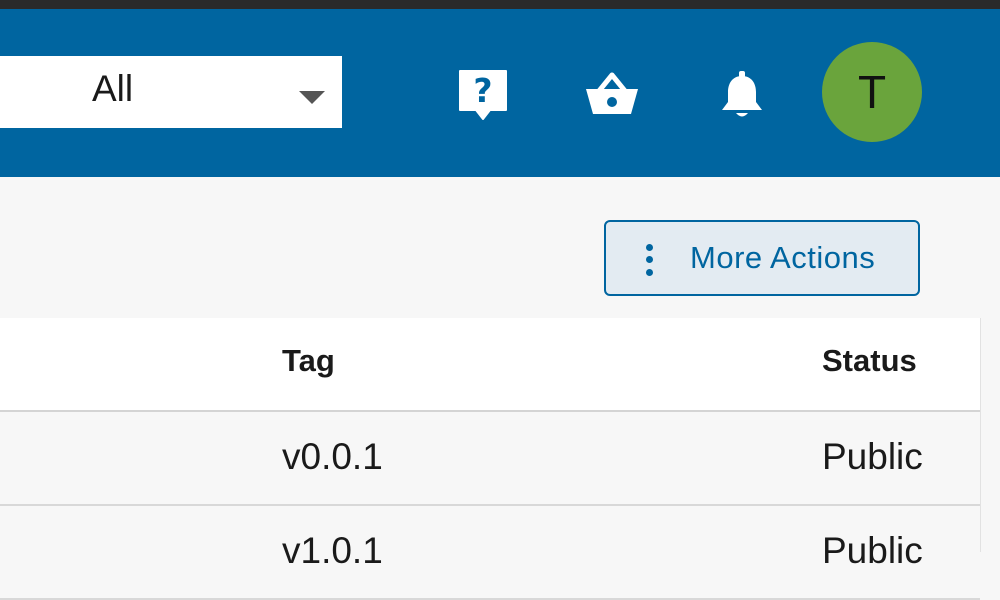  Describe the element at coordinates (872, 92) in the screenshot. I see `user-avatar: T` at that location.